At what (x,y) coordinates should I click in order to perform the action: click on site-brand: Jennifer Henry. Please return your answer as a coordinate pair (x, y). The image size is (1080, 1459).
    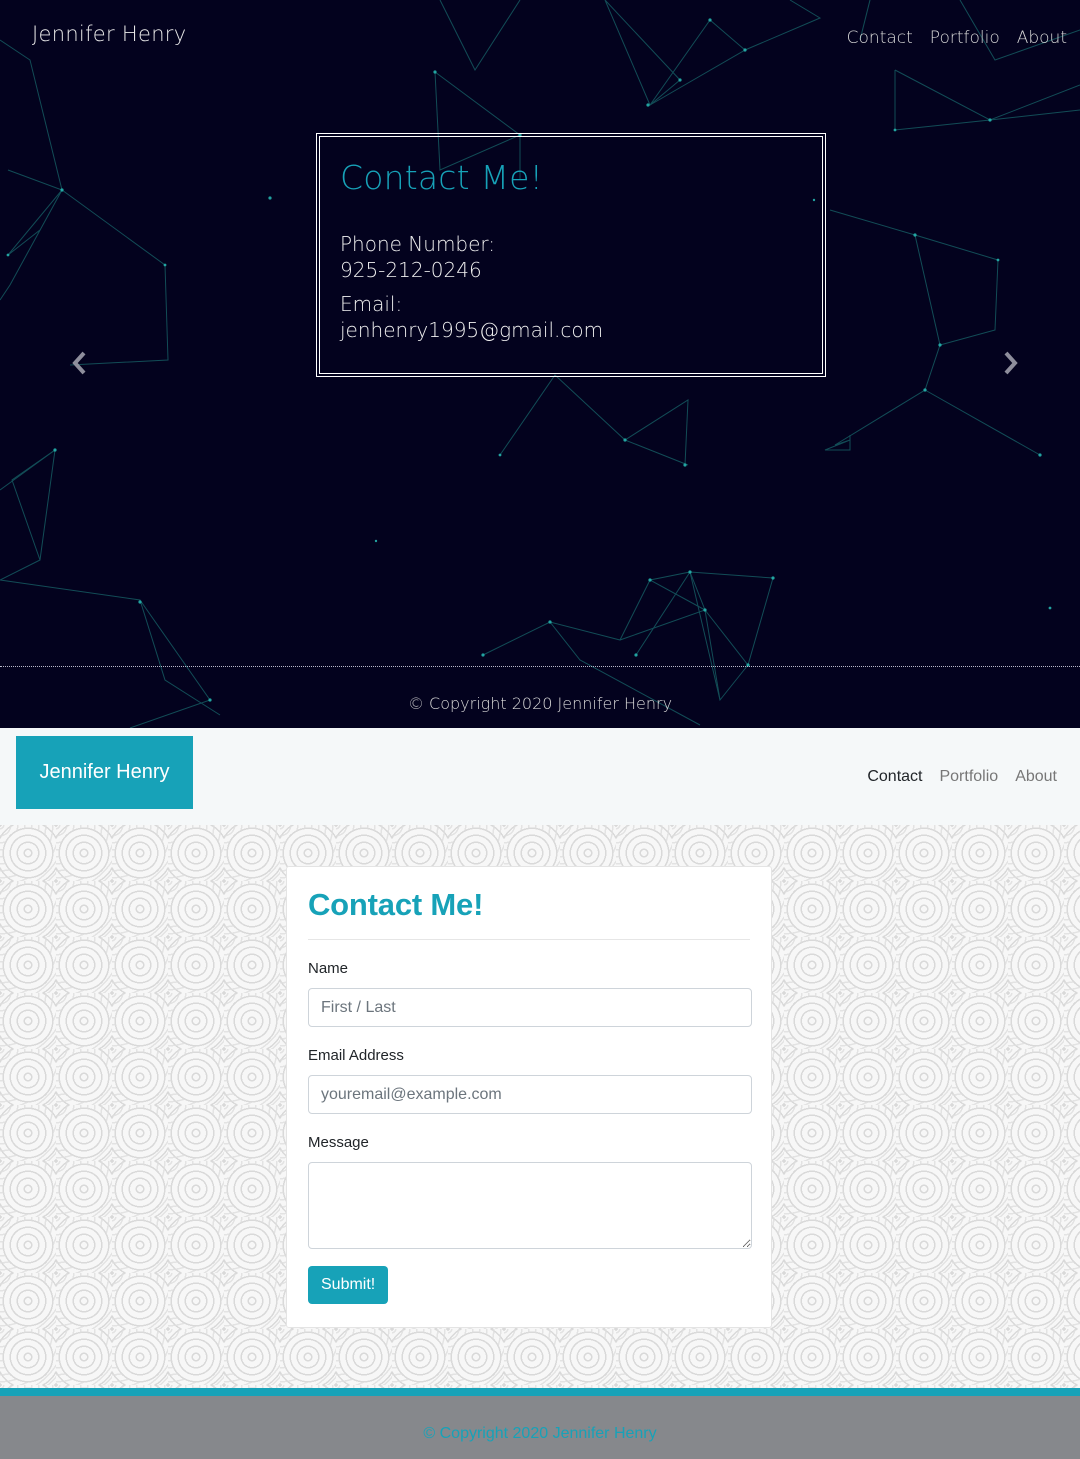
    Looking at the image, I should click on (109, 34).